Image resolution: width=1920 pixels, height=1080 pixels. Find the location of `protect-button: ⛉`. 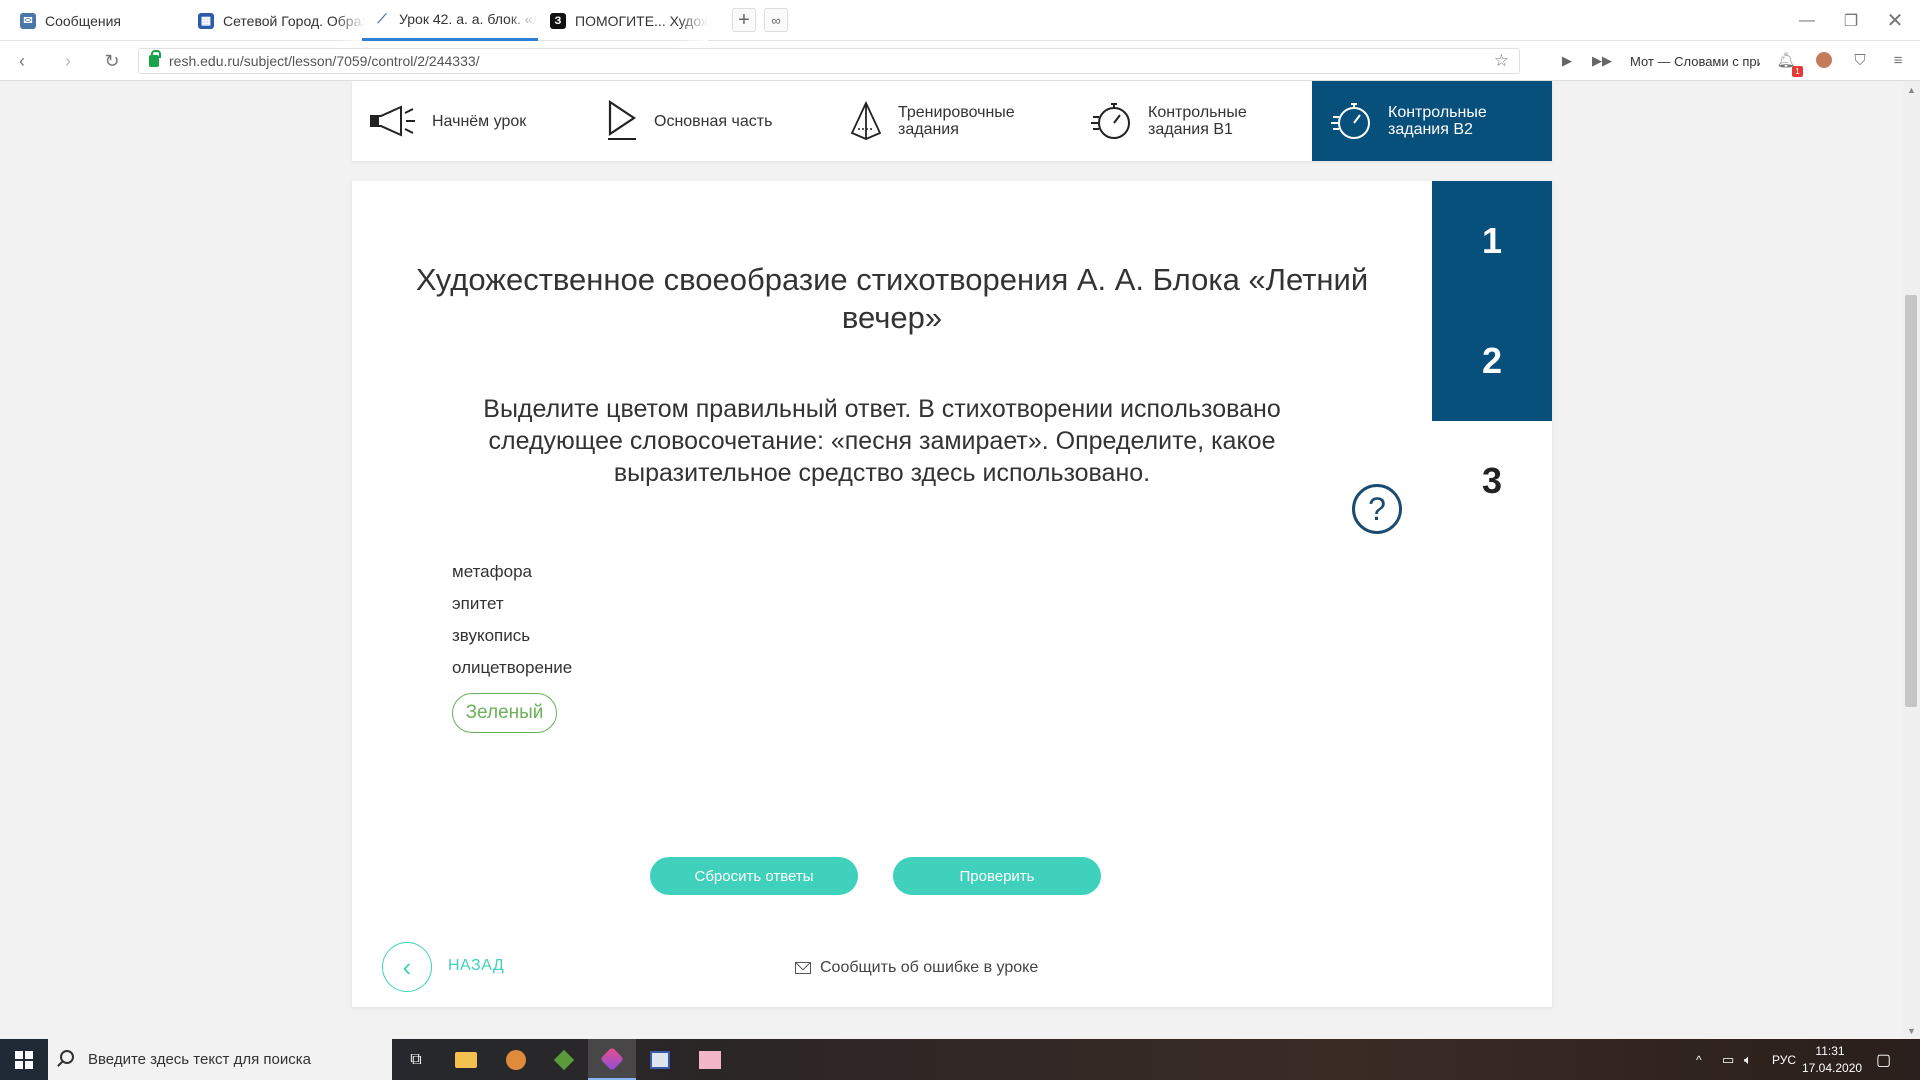

protect-button: ⛉ is located at coordinates (1860, 60).